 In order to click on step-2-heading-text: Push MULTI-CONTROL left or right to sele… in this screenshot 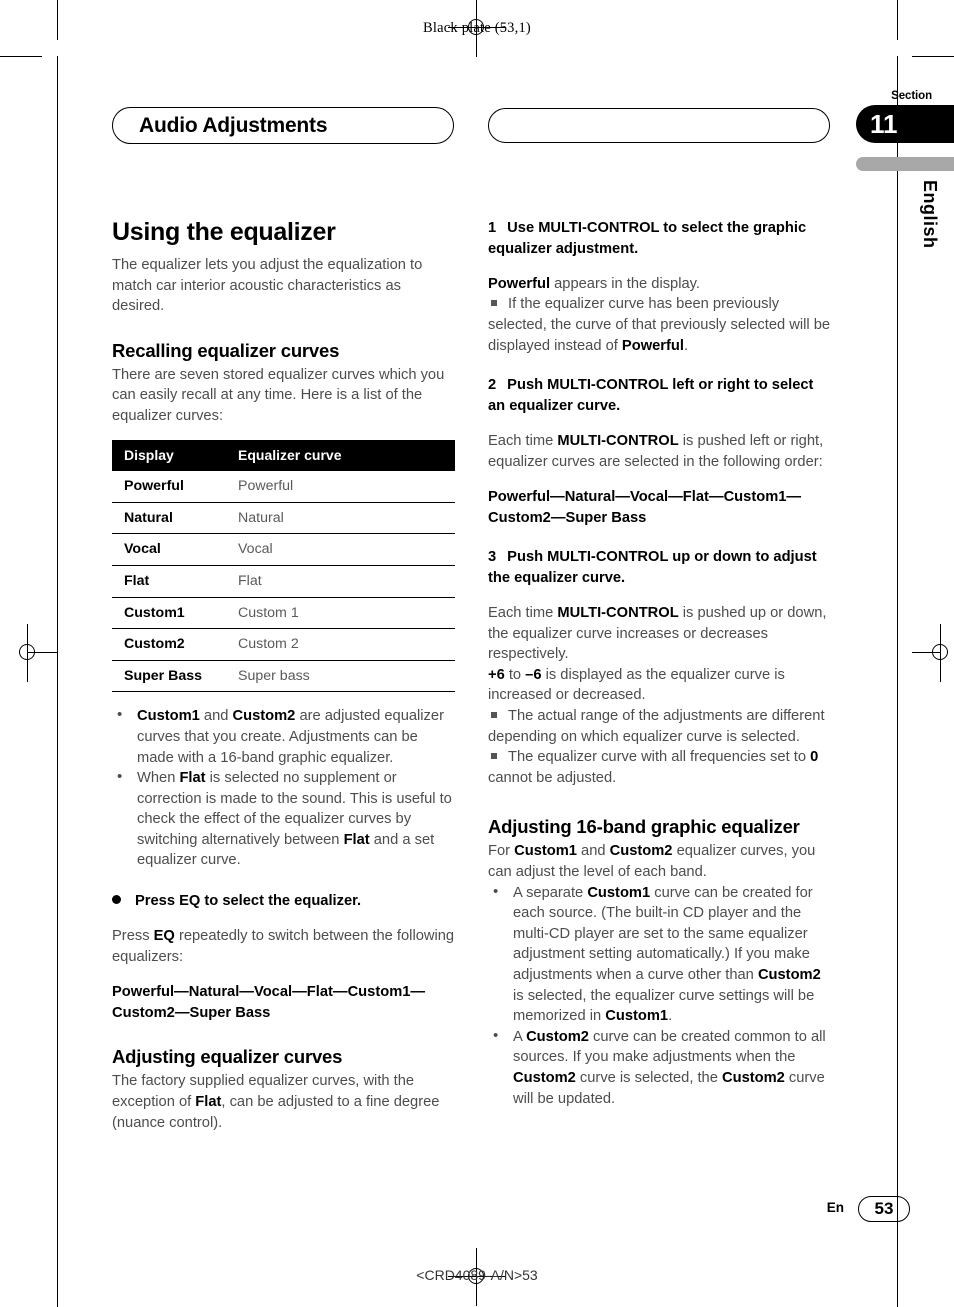, I will do `click(651, 395)`.